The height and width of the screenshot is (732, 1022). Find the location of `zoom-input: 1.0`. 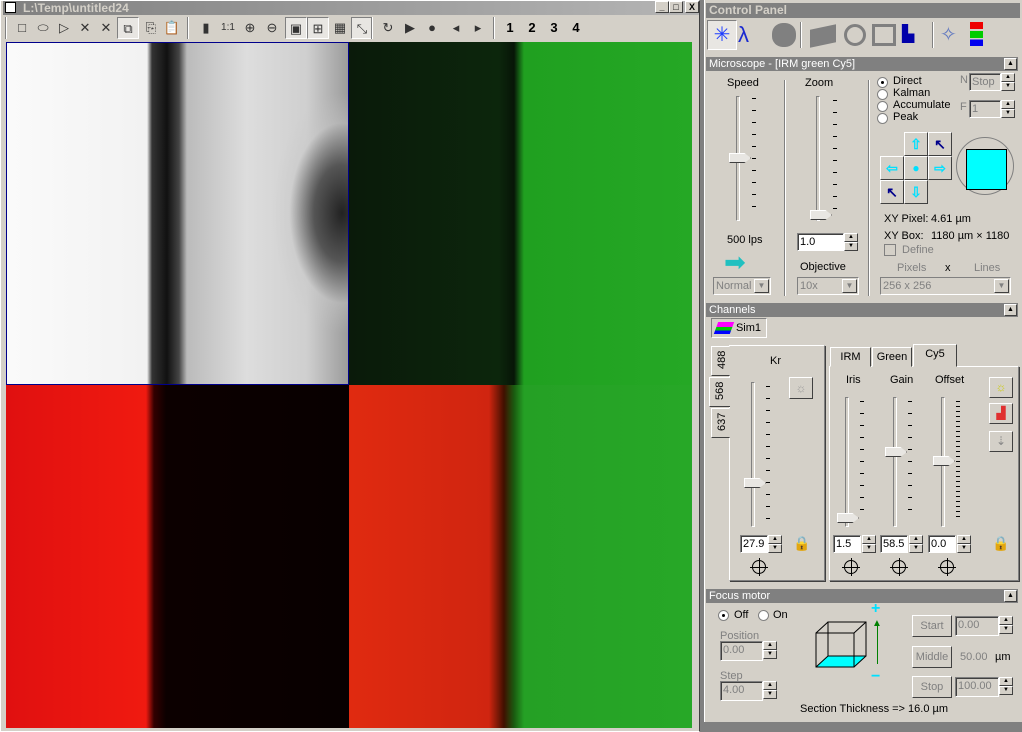

zoom-input: 1.0 is located at coordinates (820, 242).